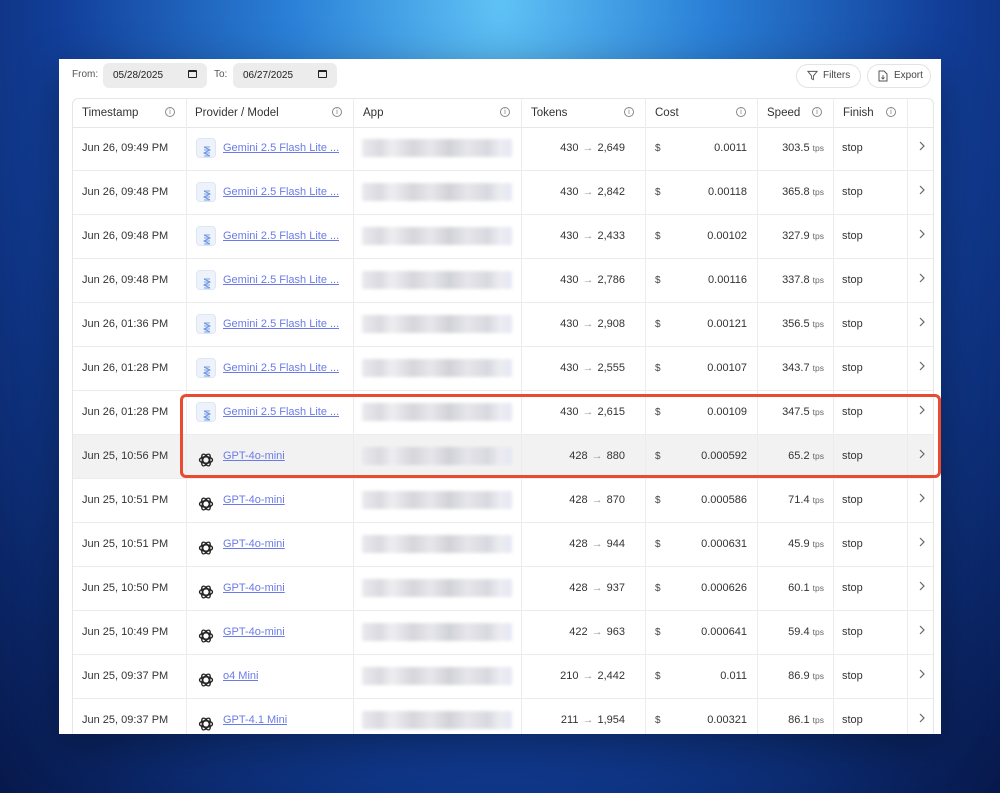  I want to click on tokens-out: 2,908, so click(611, 324).